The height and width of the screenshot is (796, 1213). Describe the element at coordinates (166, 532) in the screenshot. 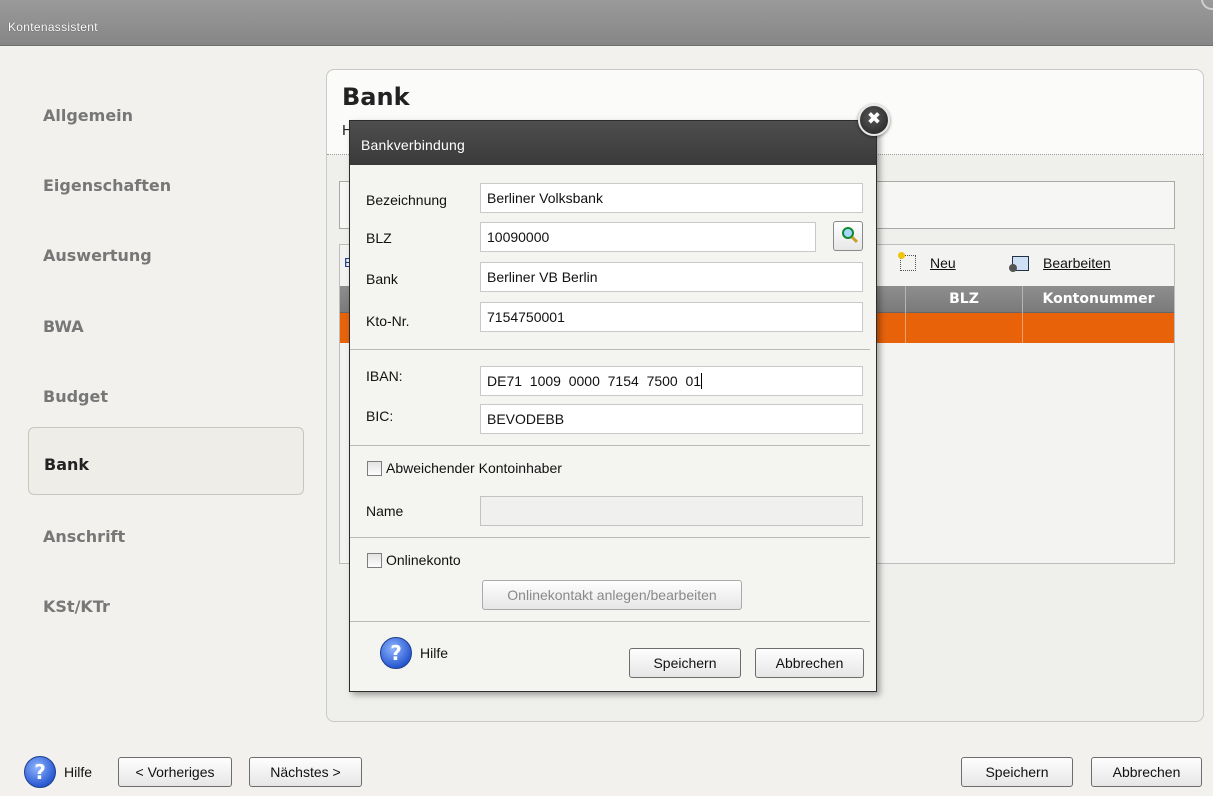

I see `sidebar-item-anschrift: Anschrift` at that location.